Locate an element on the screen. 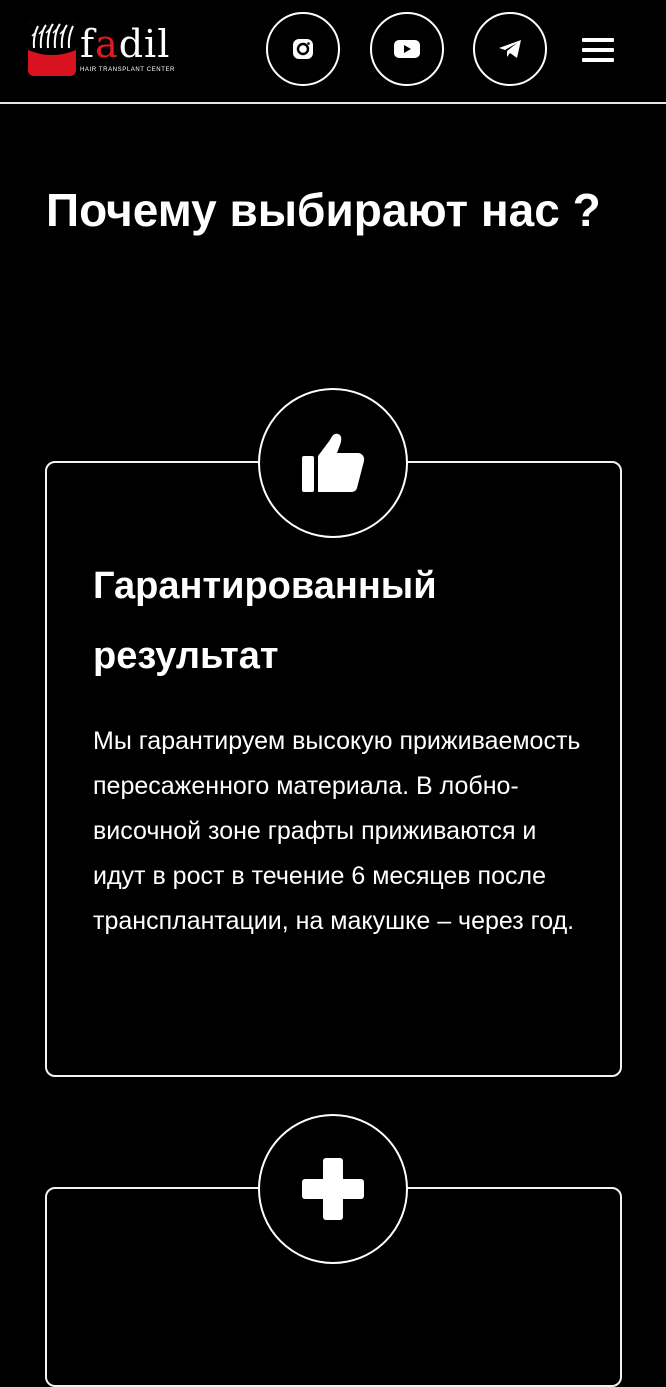 This screenshot has width=666, height=1387. instagram-button is located at coordinates (303, 49).